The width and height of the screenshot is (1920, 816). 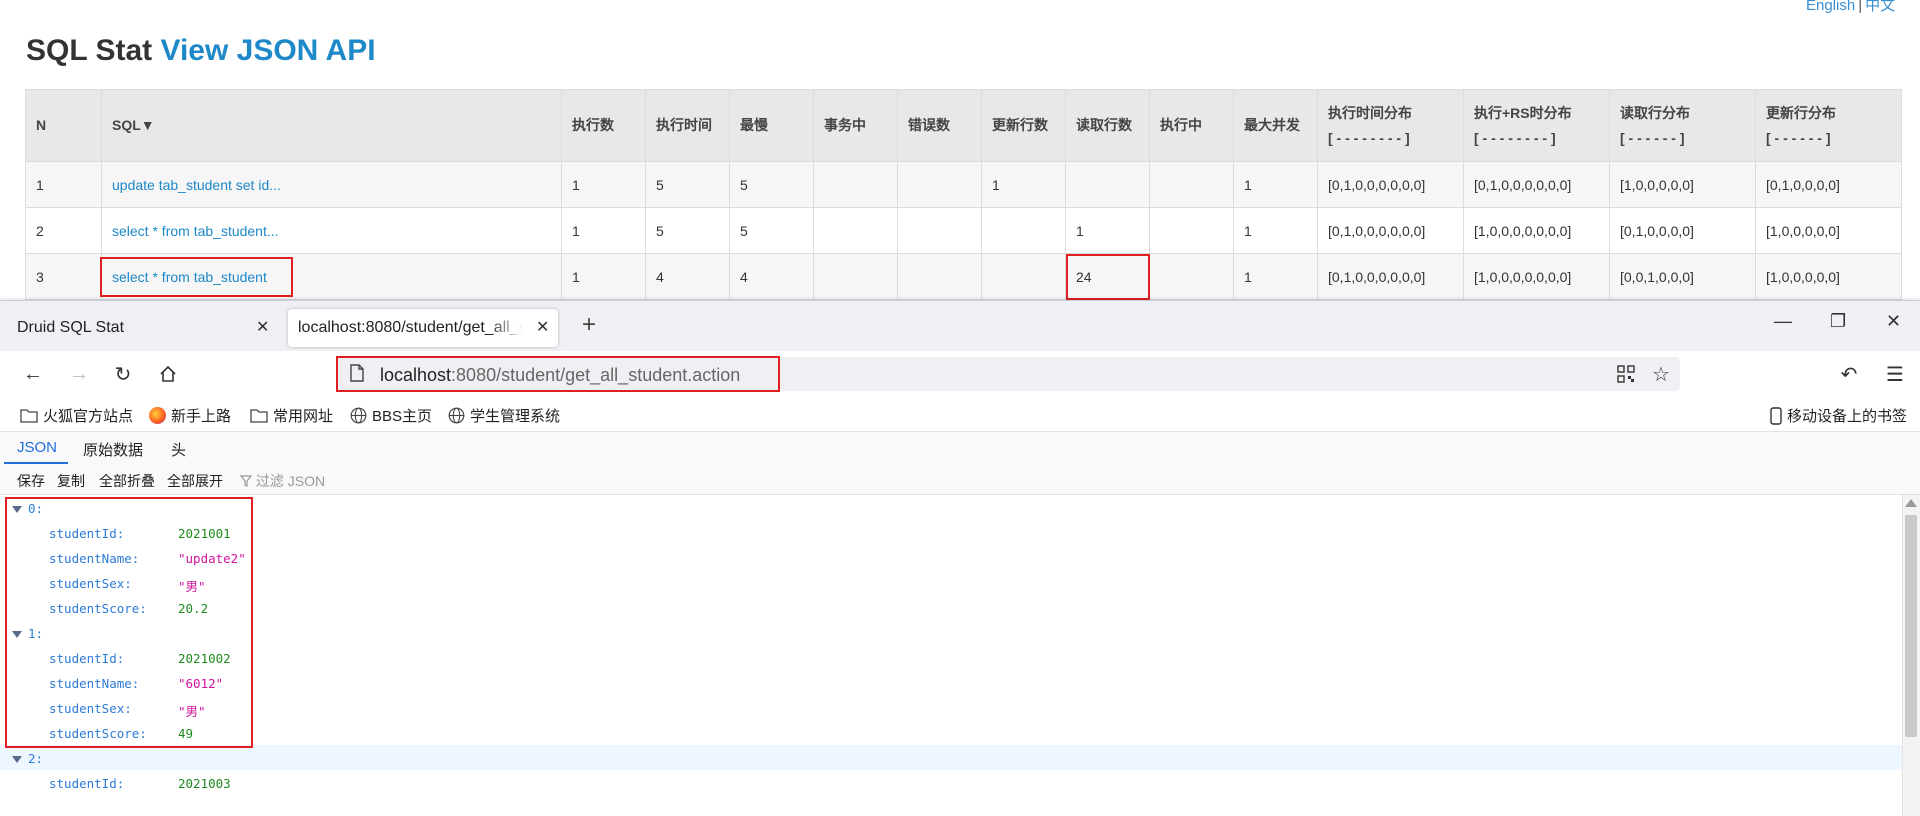 I want to click on col-read-rows: 读取行数, so click(x=1107, y=125).